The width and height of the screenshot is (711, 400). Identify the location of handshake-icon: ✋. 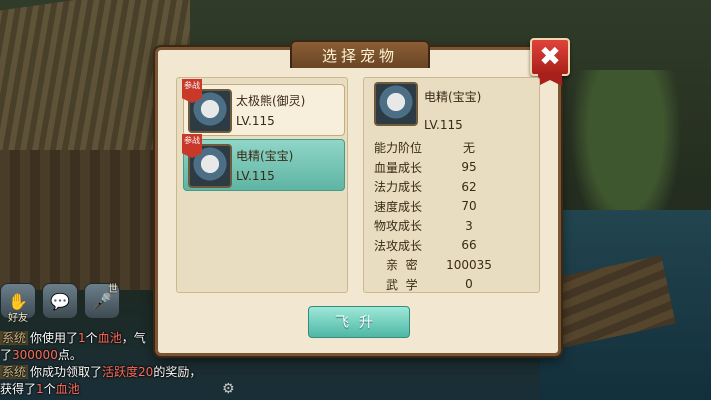
(18, 301).